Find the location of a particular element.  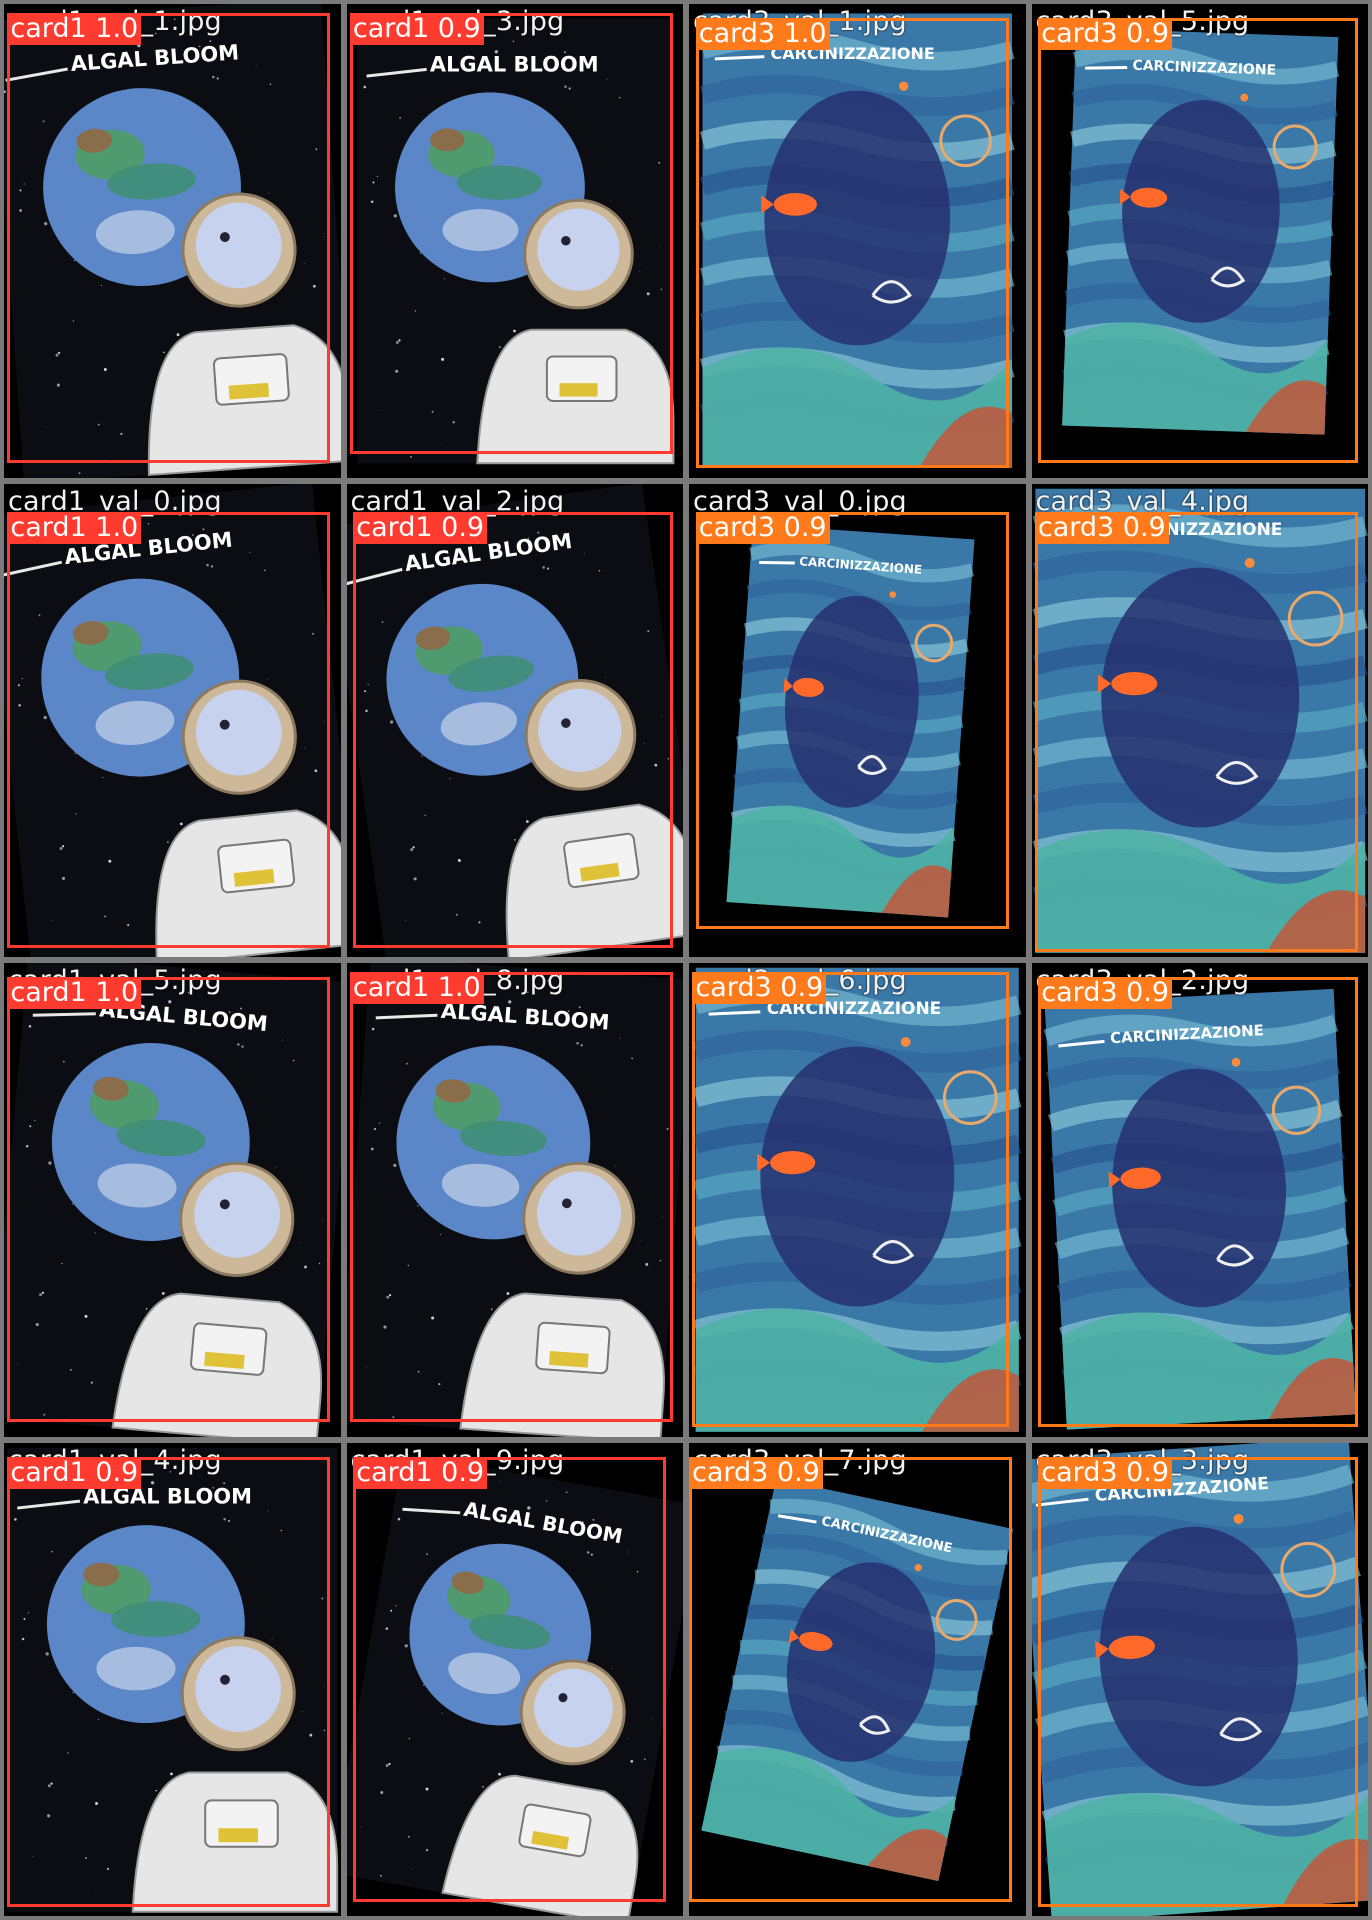

detection-label: card3 1.0 is located at coordinates (762, 34).